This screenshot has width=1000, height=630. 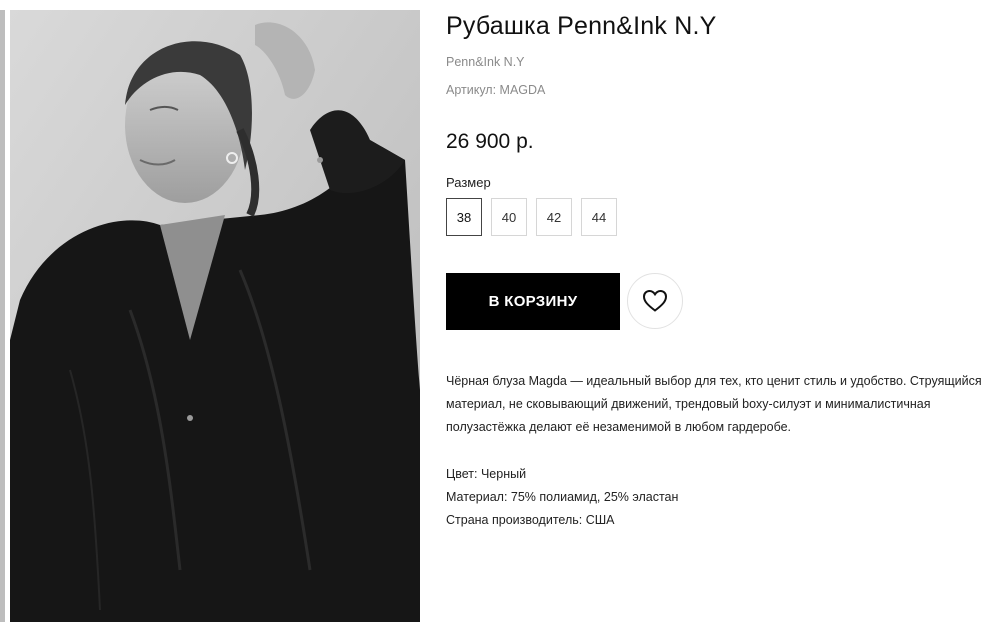 What do you see at coordinates (490, 141) in the screenshot?
I see `product-price: 26 900 р.` at bounding box center [490, 141].